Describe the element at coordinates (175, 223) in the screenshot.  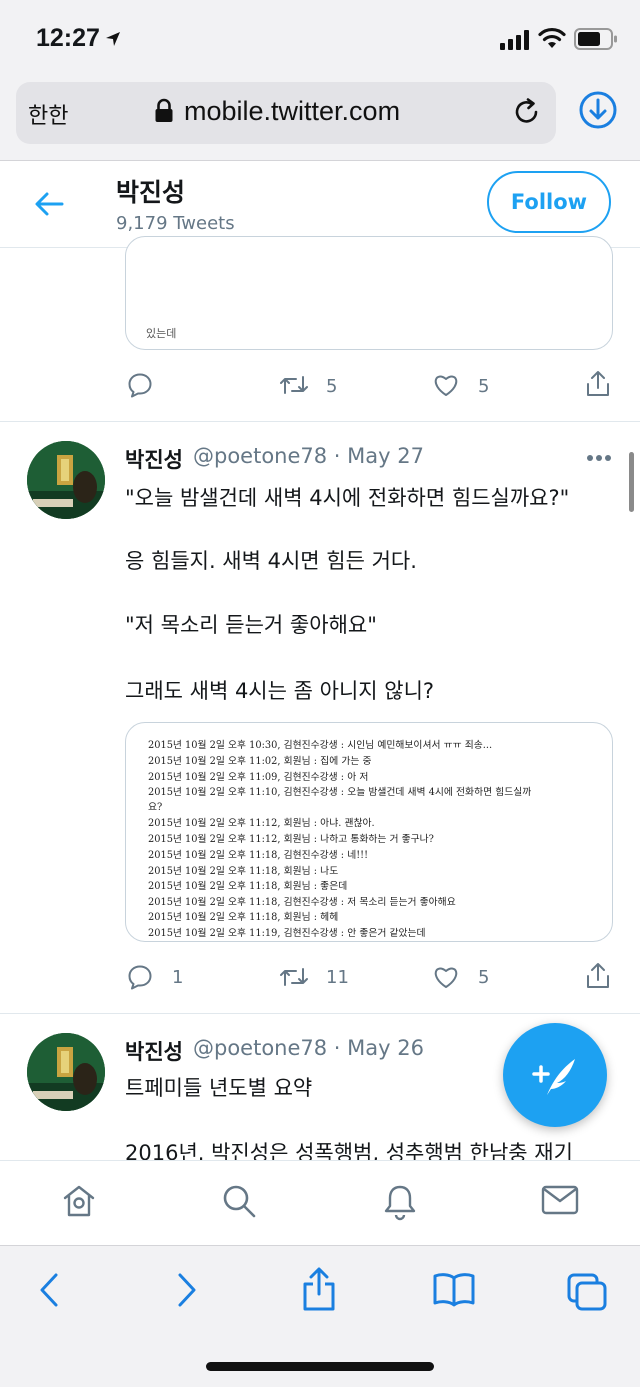
I see `tweet-count: 9,179 Tweets` at that location.